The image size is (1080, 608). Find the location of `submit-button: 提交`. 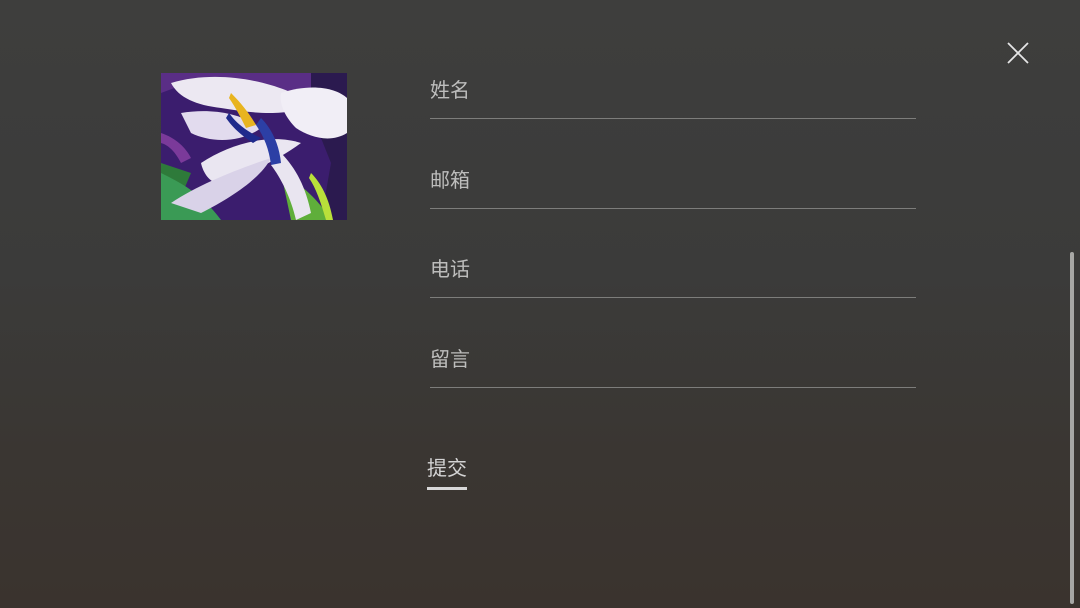

submit-button: 提交 is located at coordinates (447, 471).